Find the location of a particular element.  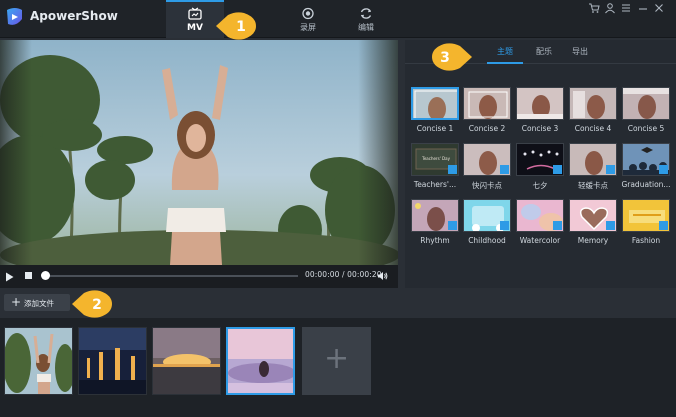

app-title: ApowerShow is located at coordinates (74, 16).